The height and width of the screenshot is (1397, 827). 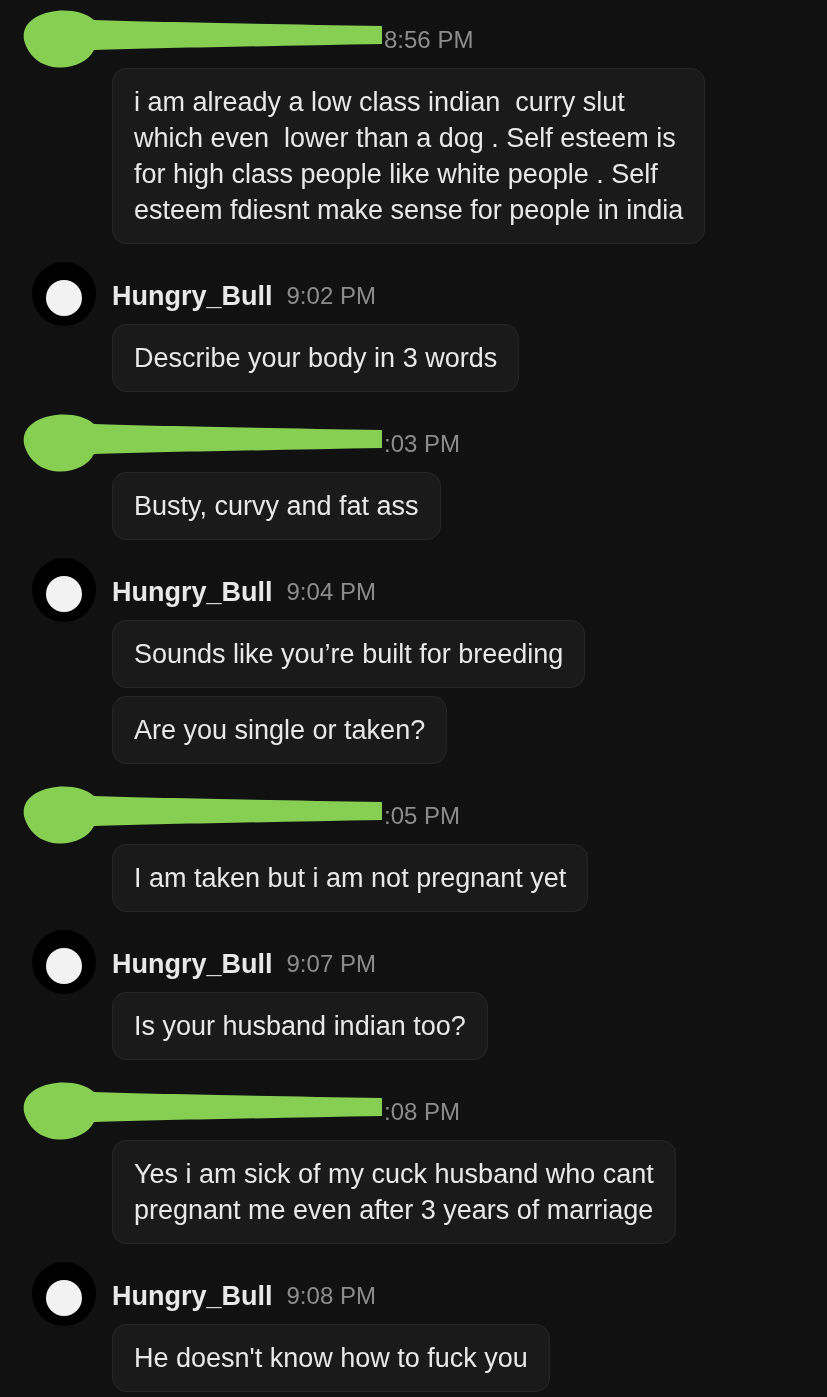 I want to click on timestamp: :08 PM, so click(x=422, y=1112).